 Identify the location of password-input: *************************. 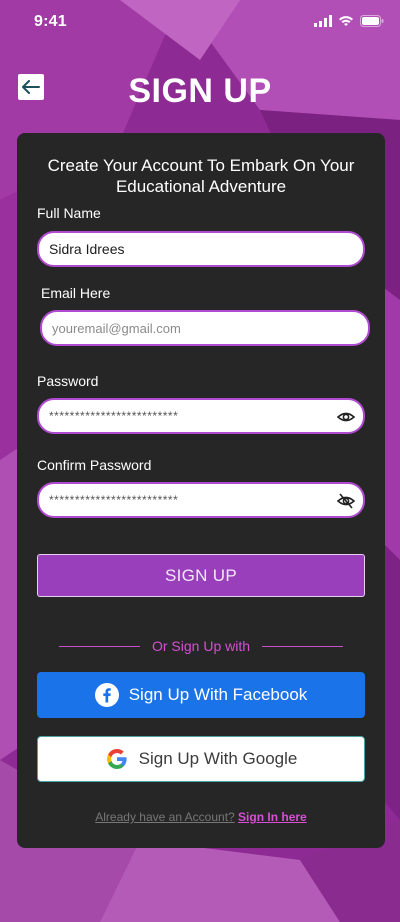
(201, 416).